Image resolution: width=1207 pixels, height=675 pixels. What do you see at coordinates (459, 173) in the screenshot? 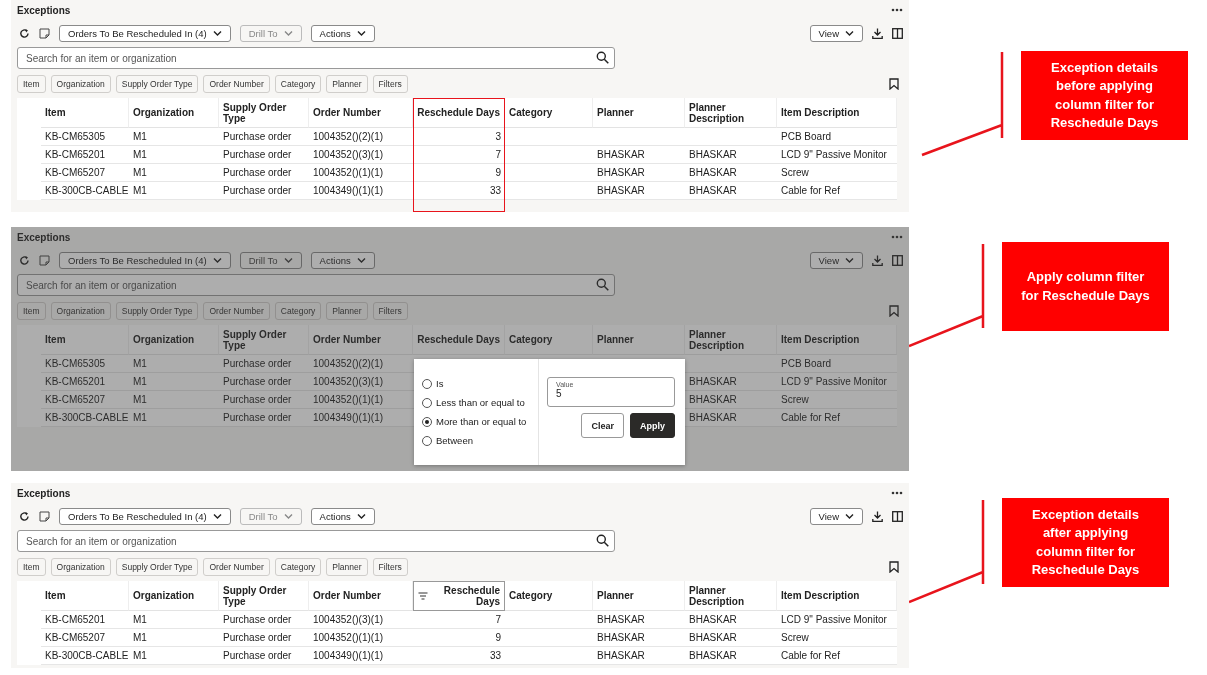
I see `table-cell: 9` at bounding box center [459, 173].